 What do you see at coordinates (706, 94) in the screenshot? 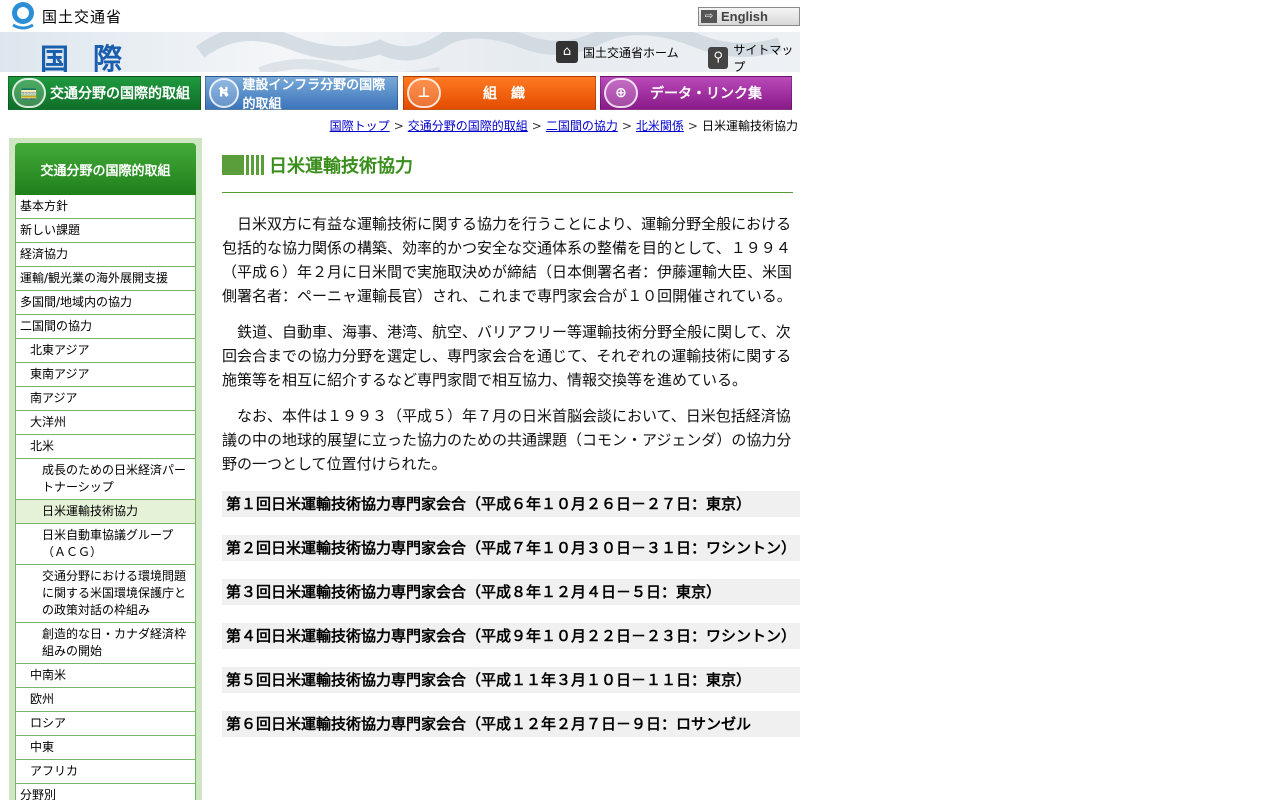
I see `nav-label: データ・リンク集` at bounding box center [706, 94].